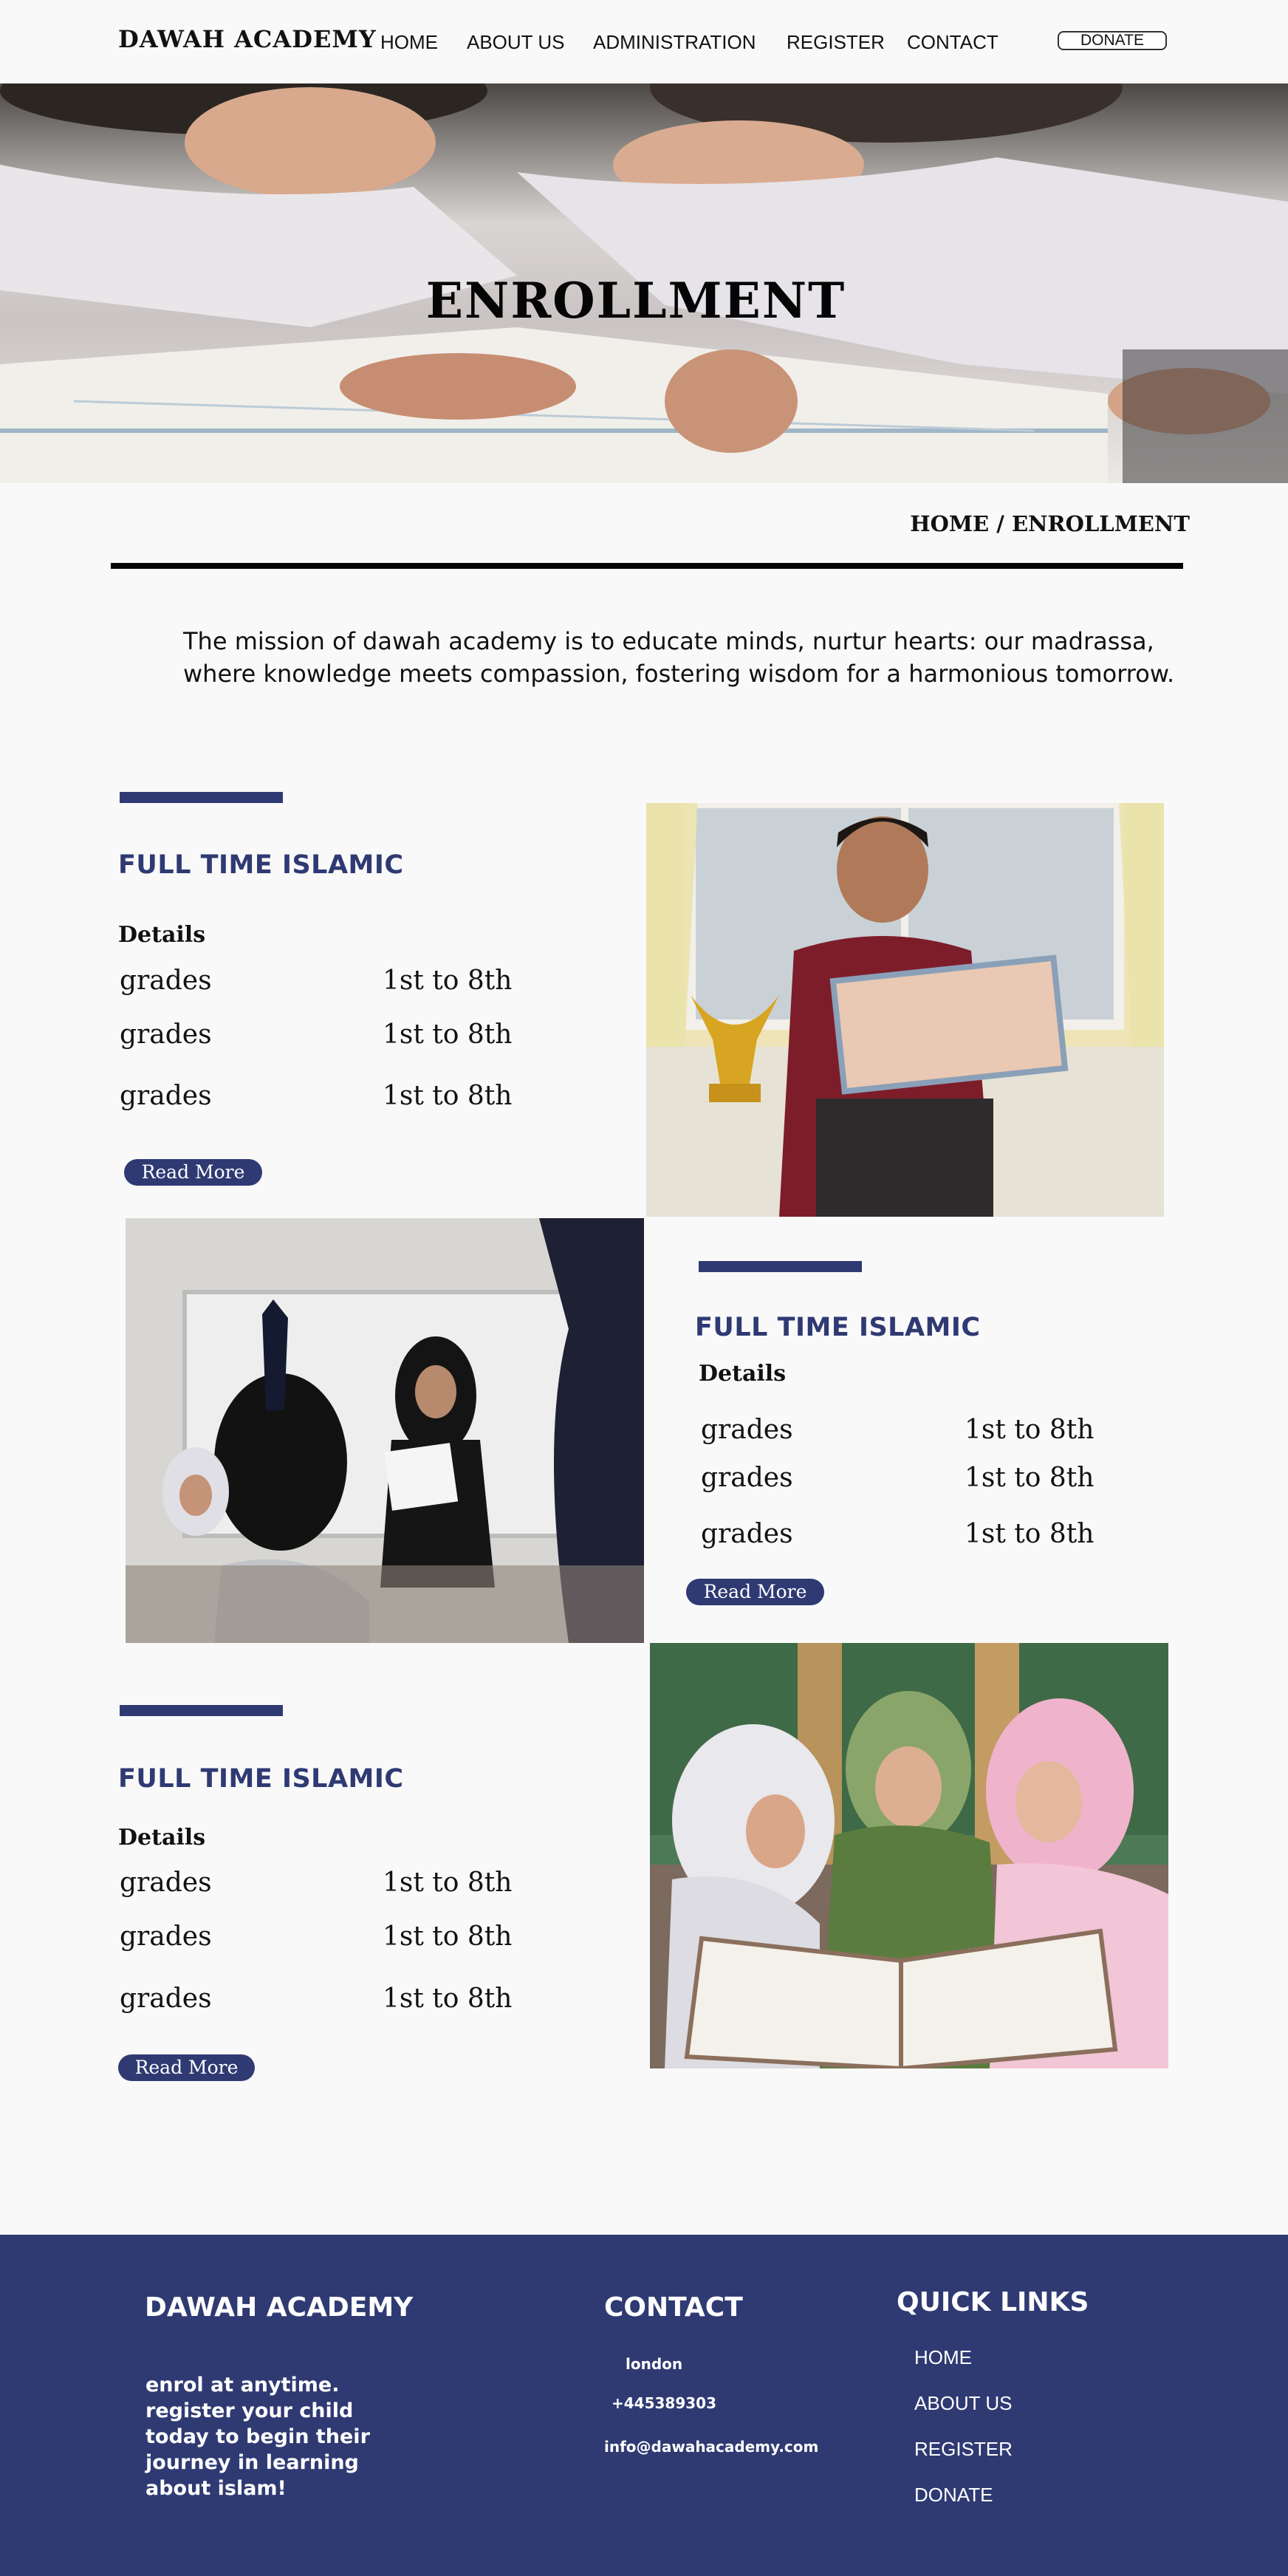 Image resolution: width=1288 pixels, height=2576 pixels. Describe the element at coordinates (166, 1034) in the screenshot. I see `program-1-row-2-label: grades` at that location.